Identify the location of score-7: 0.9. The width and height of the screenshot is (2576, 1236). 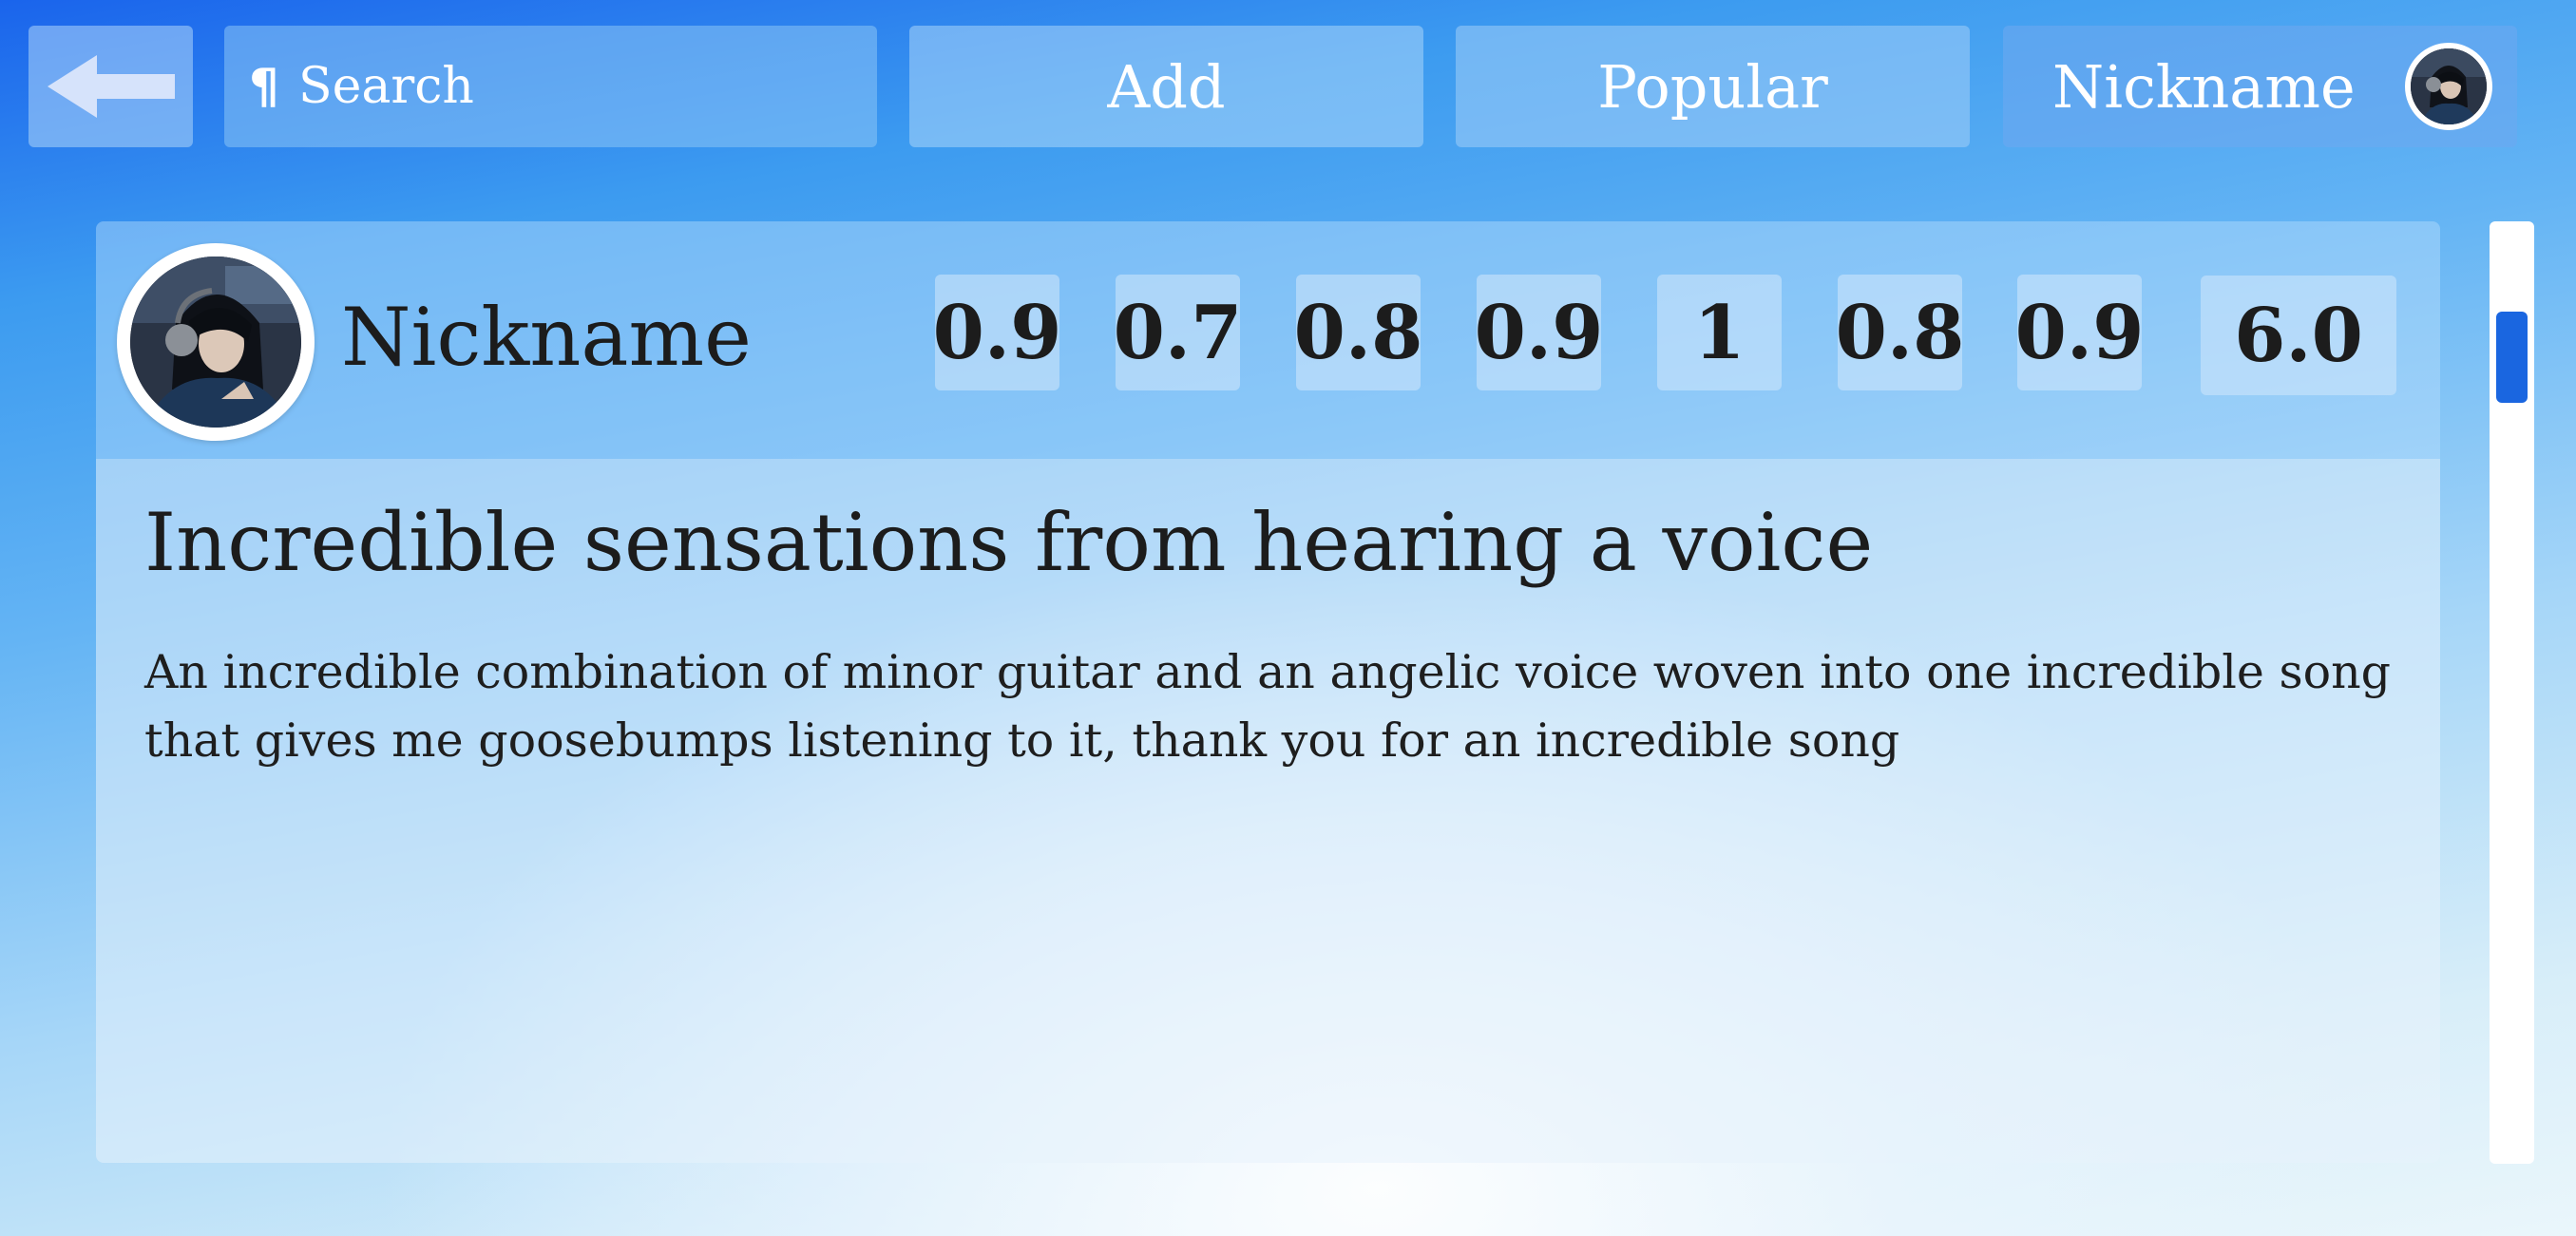
(2079, 332).